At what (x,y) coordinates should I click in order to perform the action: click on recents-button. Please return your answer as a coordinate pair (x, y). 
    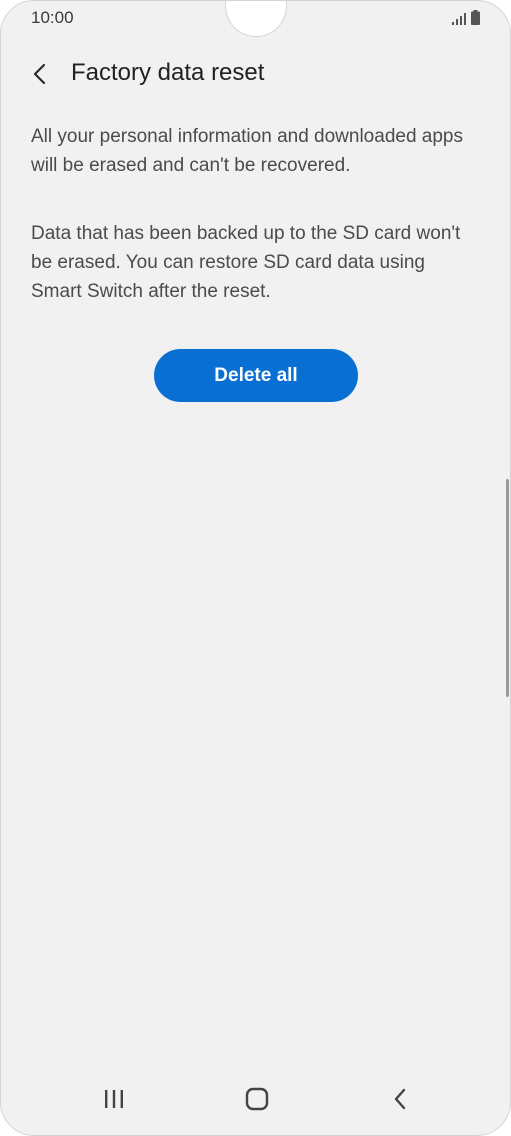
    Looking at the image, I should click on (114, 1099).